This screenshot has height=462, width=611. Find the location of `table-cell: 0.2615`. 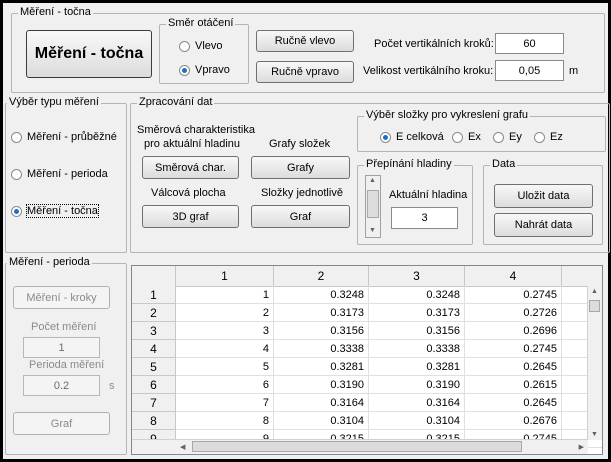

table-cell: 0.2615 is located at coordinates (513, 385).